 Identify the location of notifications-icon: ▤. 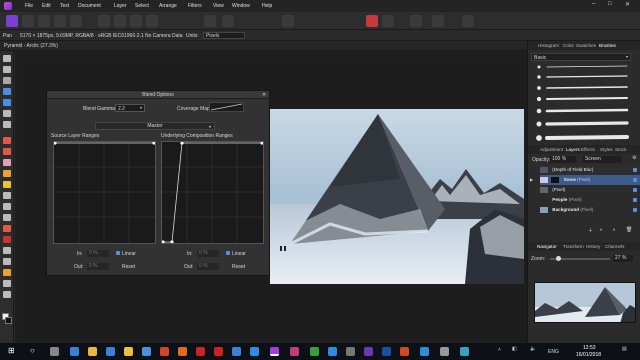
(624, 349).